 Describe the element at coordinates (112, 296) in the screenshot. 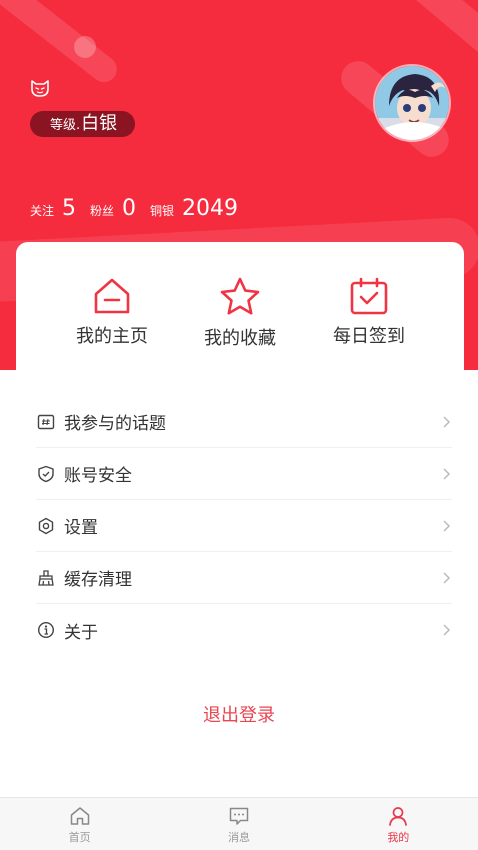

I see `home-icon` at that location.